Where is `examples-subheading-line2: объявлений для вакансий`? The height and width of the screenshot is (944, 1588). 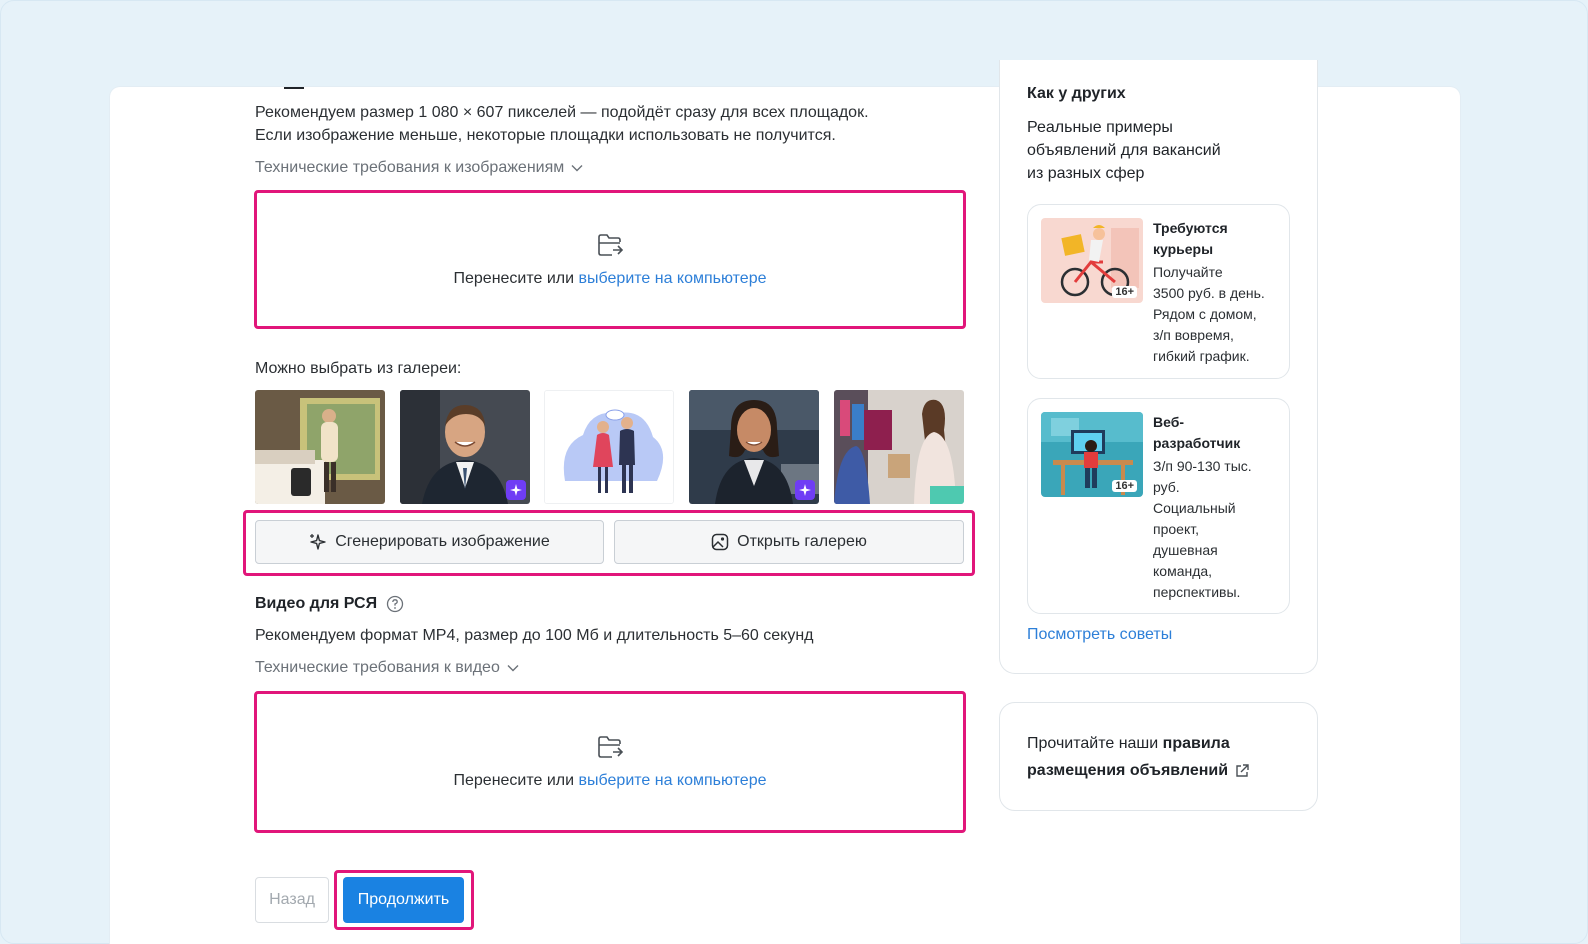
examples-subheading-line2: объявлений для вакансий is located at coordinates (1124, 150).